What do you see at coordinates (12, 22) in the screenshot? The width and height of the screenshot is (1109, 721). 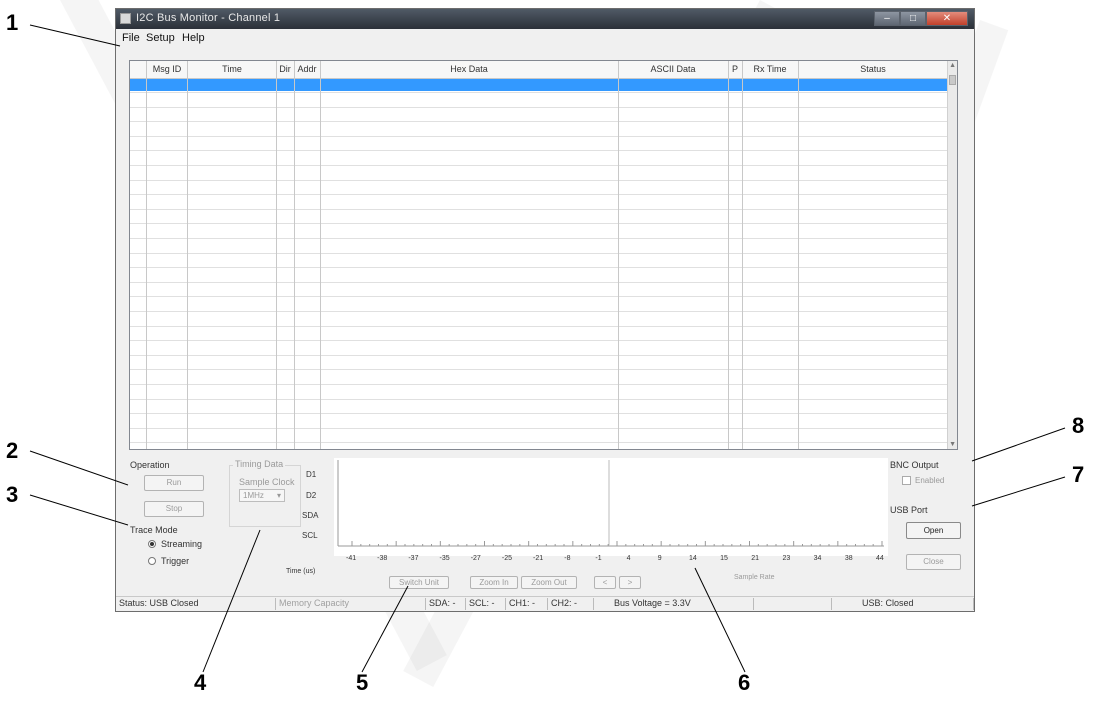 I see `callout-1: 1` at bounding box center [12, 22].